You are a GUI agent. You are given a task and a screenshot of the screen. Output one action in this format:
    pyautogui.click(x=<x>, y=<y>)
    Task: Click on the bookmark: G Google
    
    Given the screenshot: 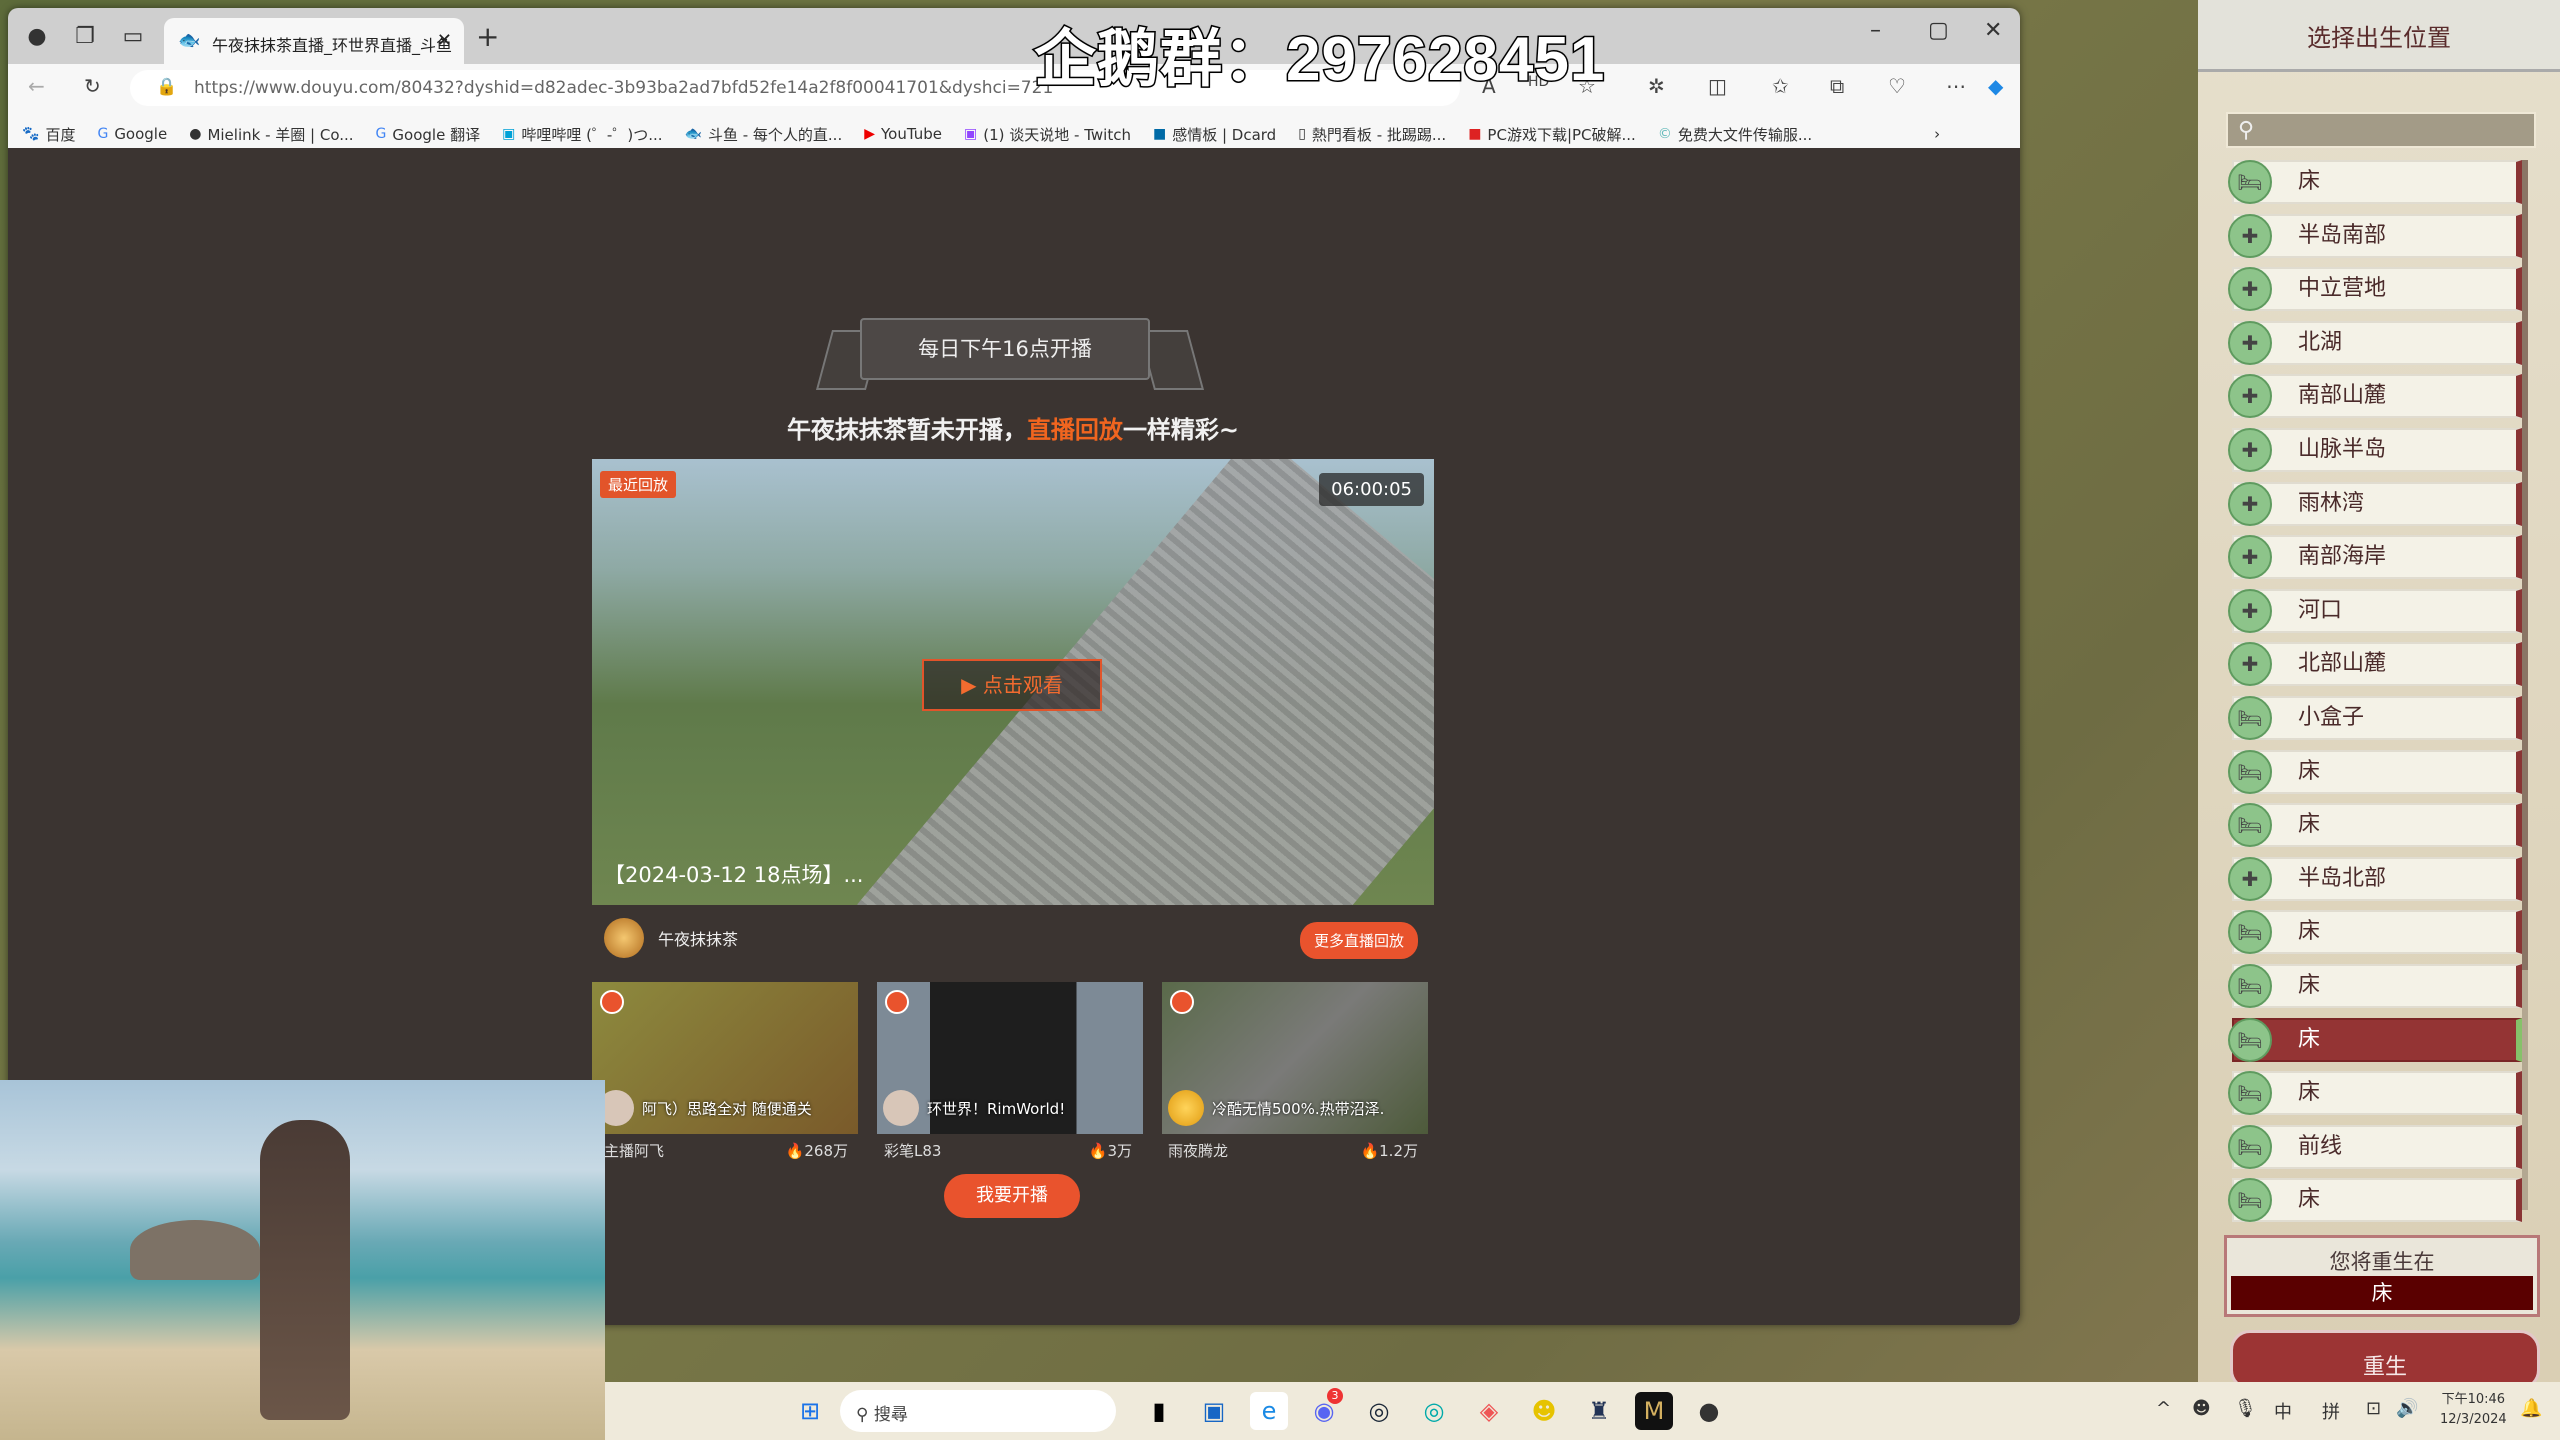 What is the action you would take?
    pyautogui.click(x=132, y=134)
    